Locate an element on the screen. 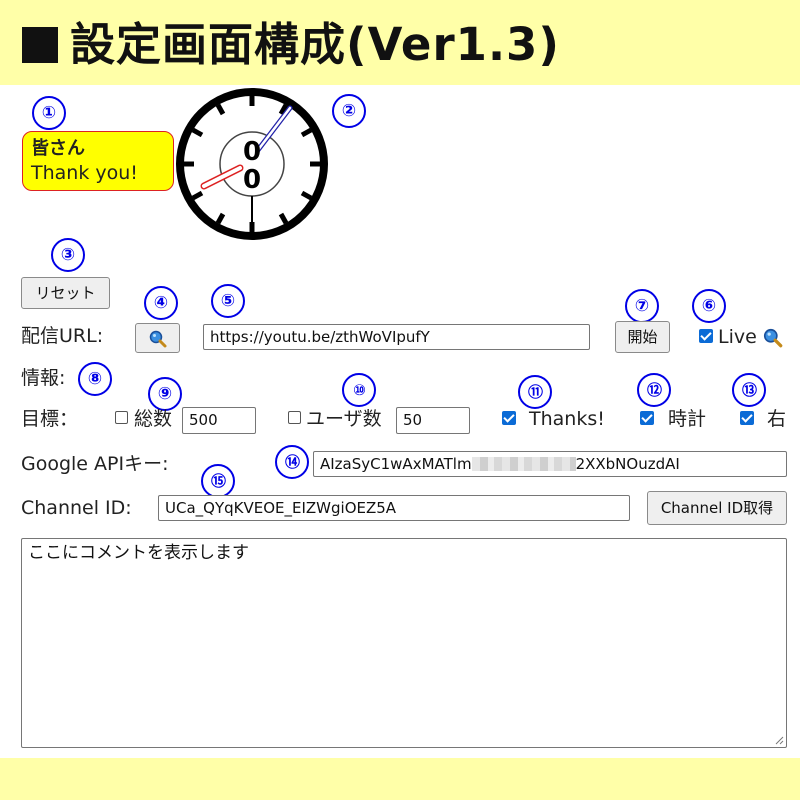  users-input: 50 is located at coordinates (433, 420).